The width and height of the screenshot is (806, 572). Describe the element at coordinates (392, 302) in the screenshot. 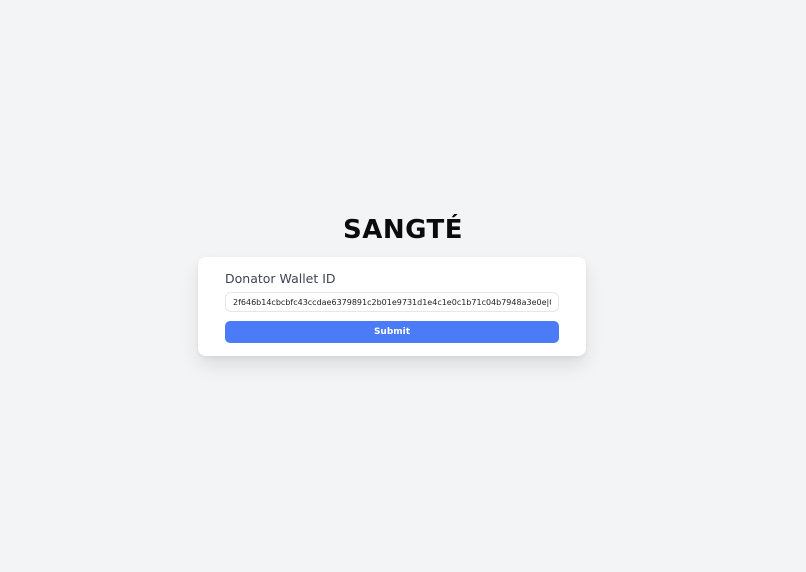

I see `wallet-id-input` at that location.